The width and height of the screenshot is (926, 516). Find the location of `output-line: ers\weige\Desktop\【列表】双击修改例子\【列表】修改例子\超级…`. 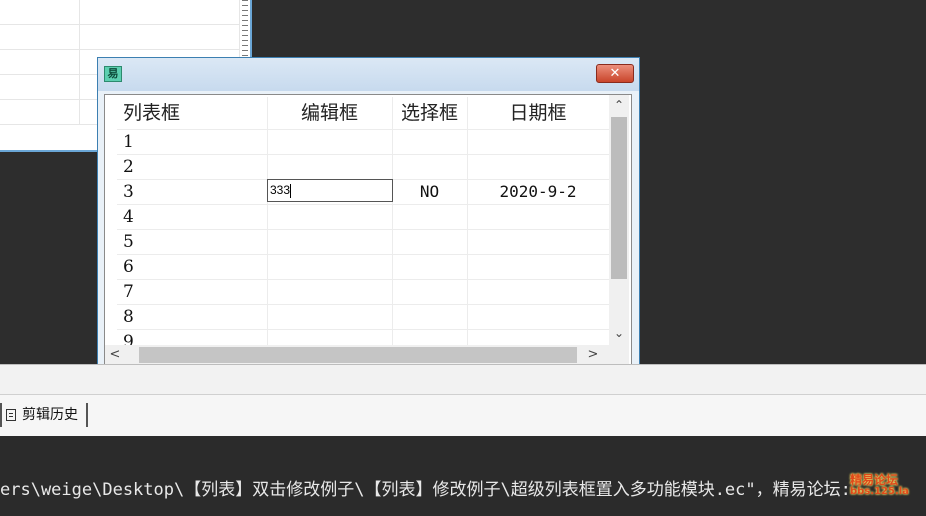

output-line: ers\weige\Desktop\【列表】双击修改例子\【列表】修改例子\超级… is located at coordinates (425, 490).